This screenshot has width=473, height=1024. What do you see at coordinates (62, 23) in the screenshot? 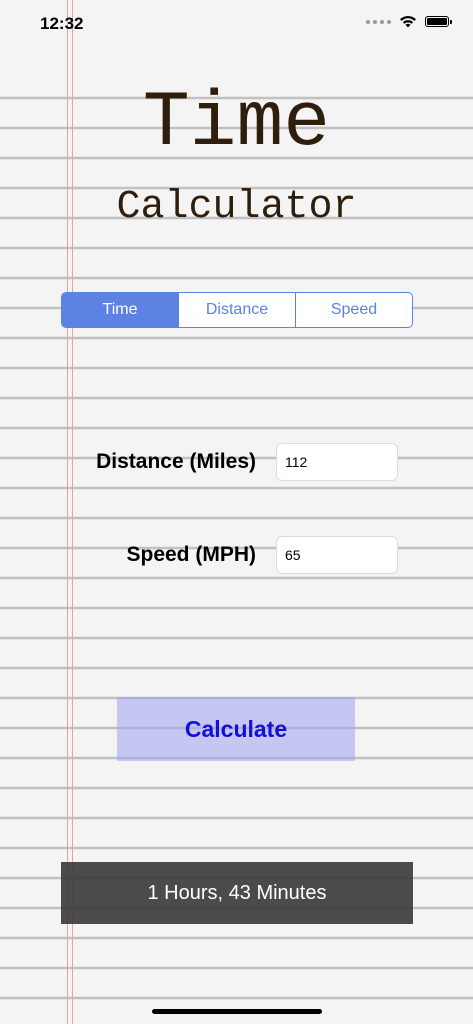
I see `status-time: 12:32` at bounding box center [62, 23].